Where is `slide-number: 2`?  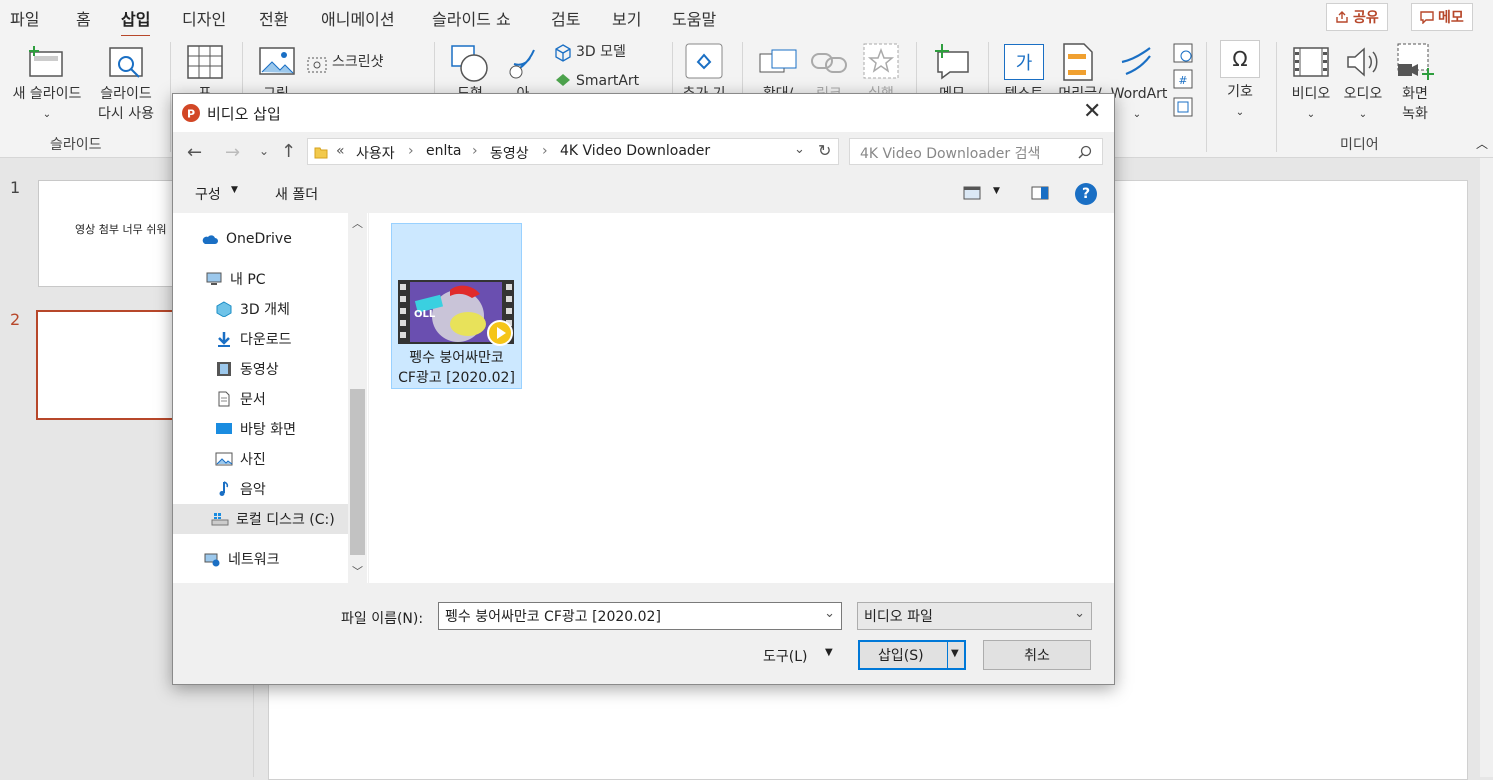 slide-number: 2 is located at coordinates (15, 319).